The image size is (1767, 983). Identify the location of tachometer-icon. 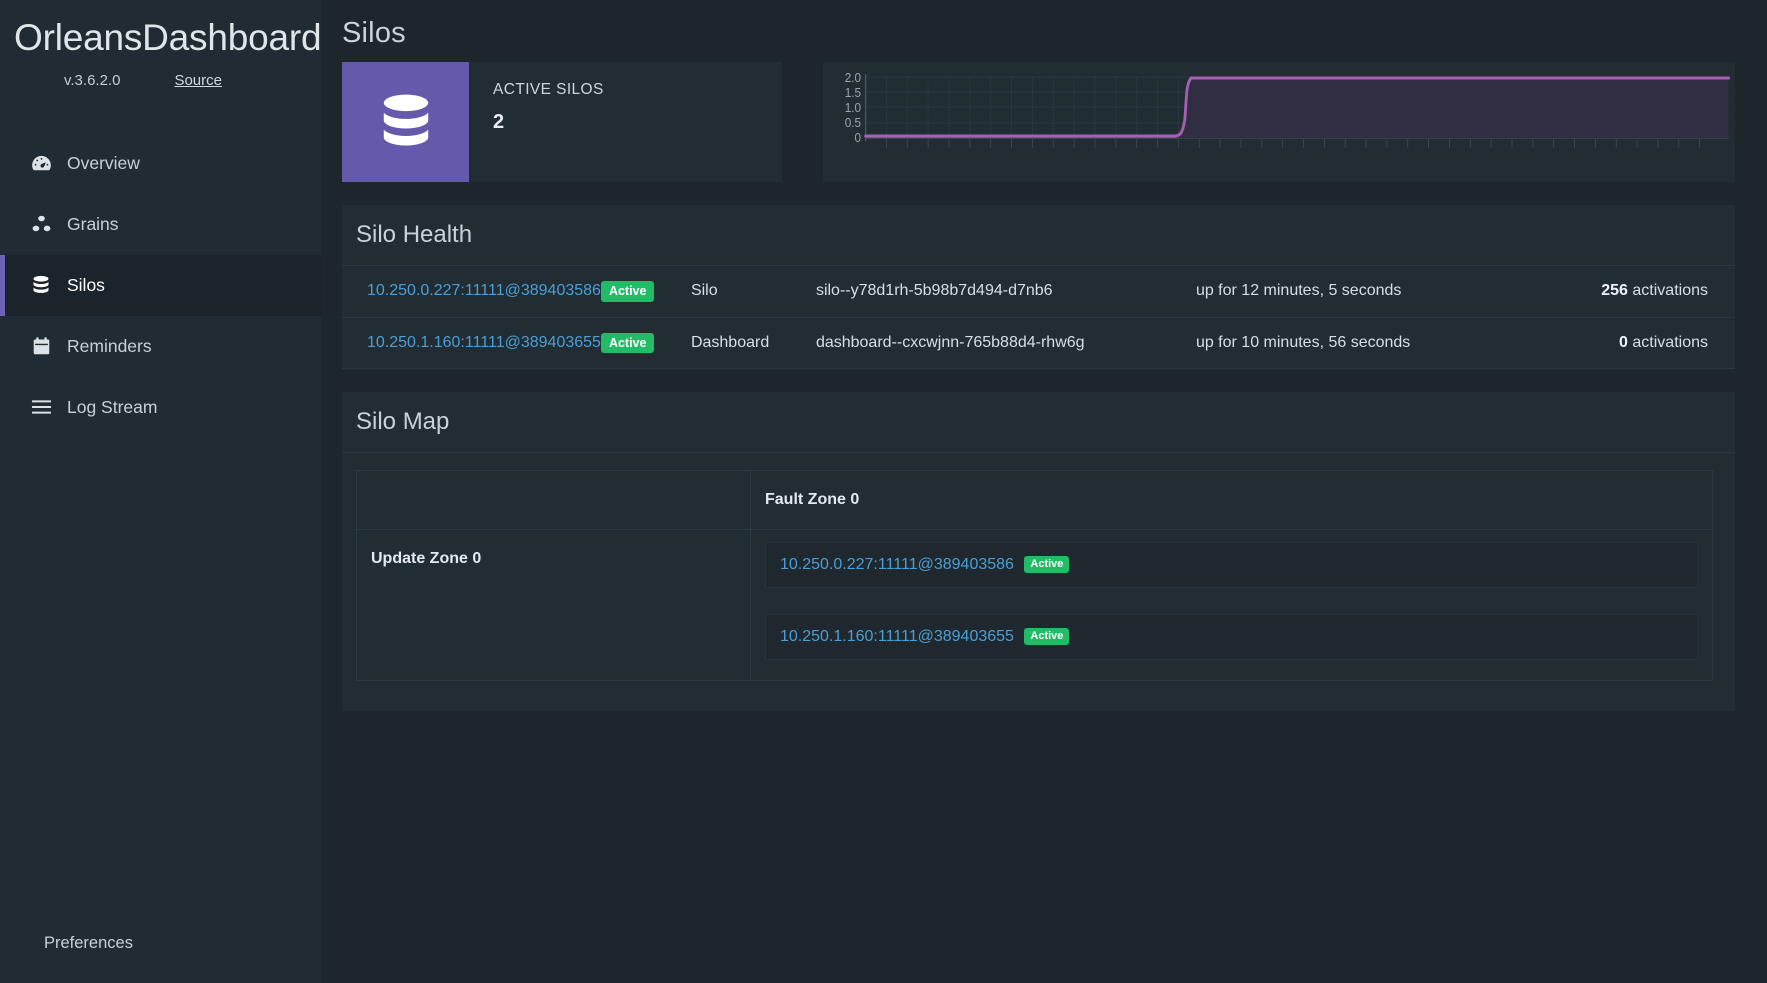
(41, 163).